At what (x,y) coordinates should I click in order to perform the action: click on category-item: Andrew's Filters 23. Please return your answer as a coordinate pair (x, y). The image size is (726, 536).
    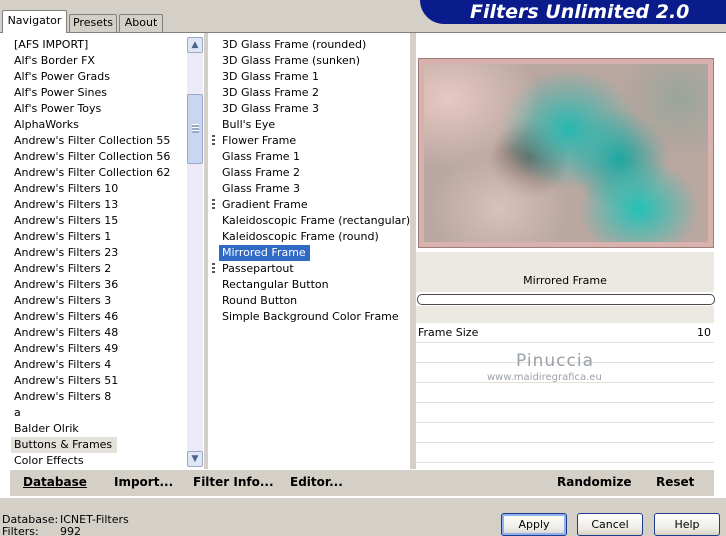
    Looking at the image, I should click on (64, 253).